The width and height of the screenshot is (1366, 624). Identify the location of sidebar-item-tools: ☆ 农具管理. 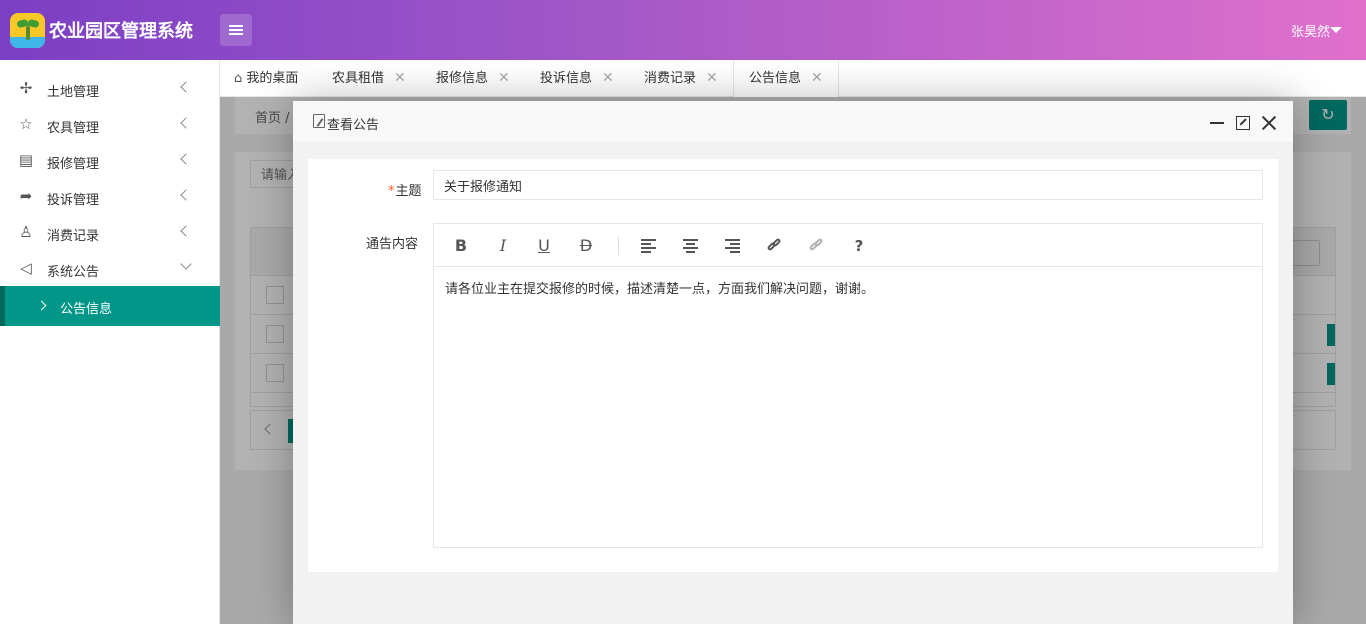
(110, 124).